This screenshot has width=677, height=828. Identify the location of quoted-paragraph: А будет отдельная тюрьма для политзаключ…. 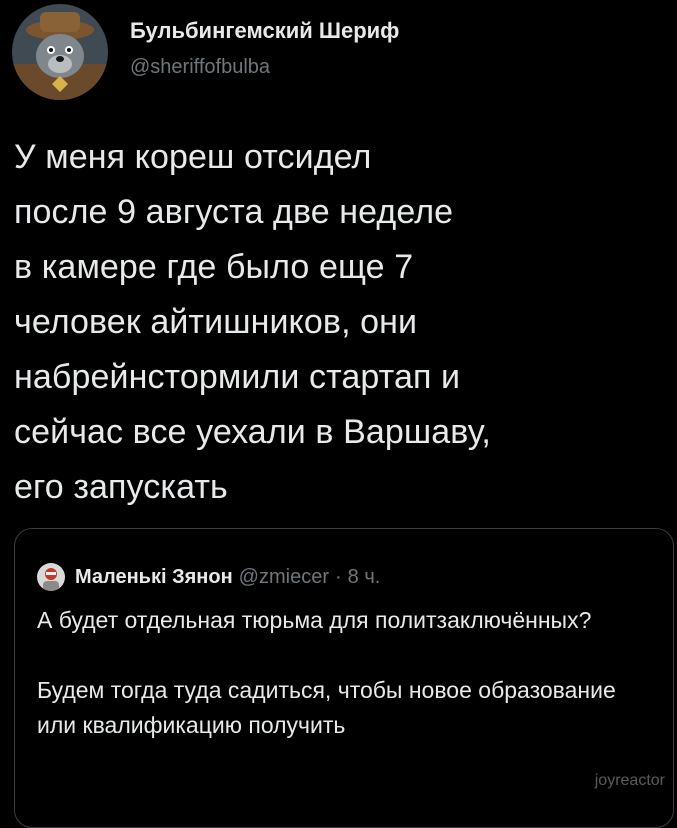
(314, 620).